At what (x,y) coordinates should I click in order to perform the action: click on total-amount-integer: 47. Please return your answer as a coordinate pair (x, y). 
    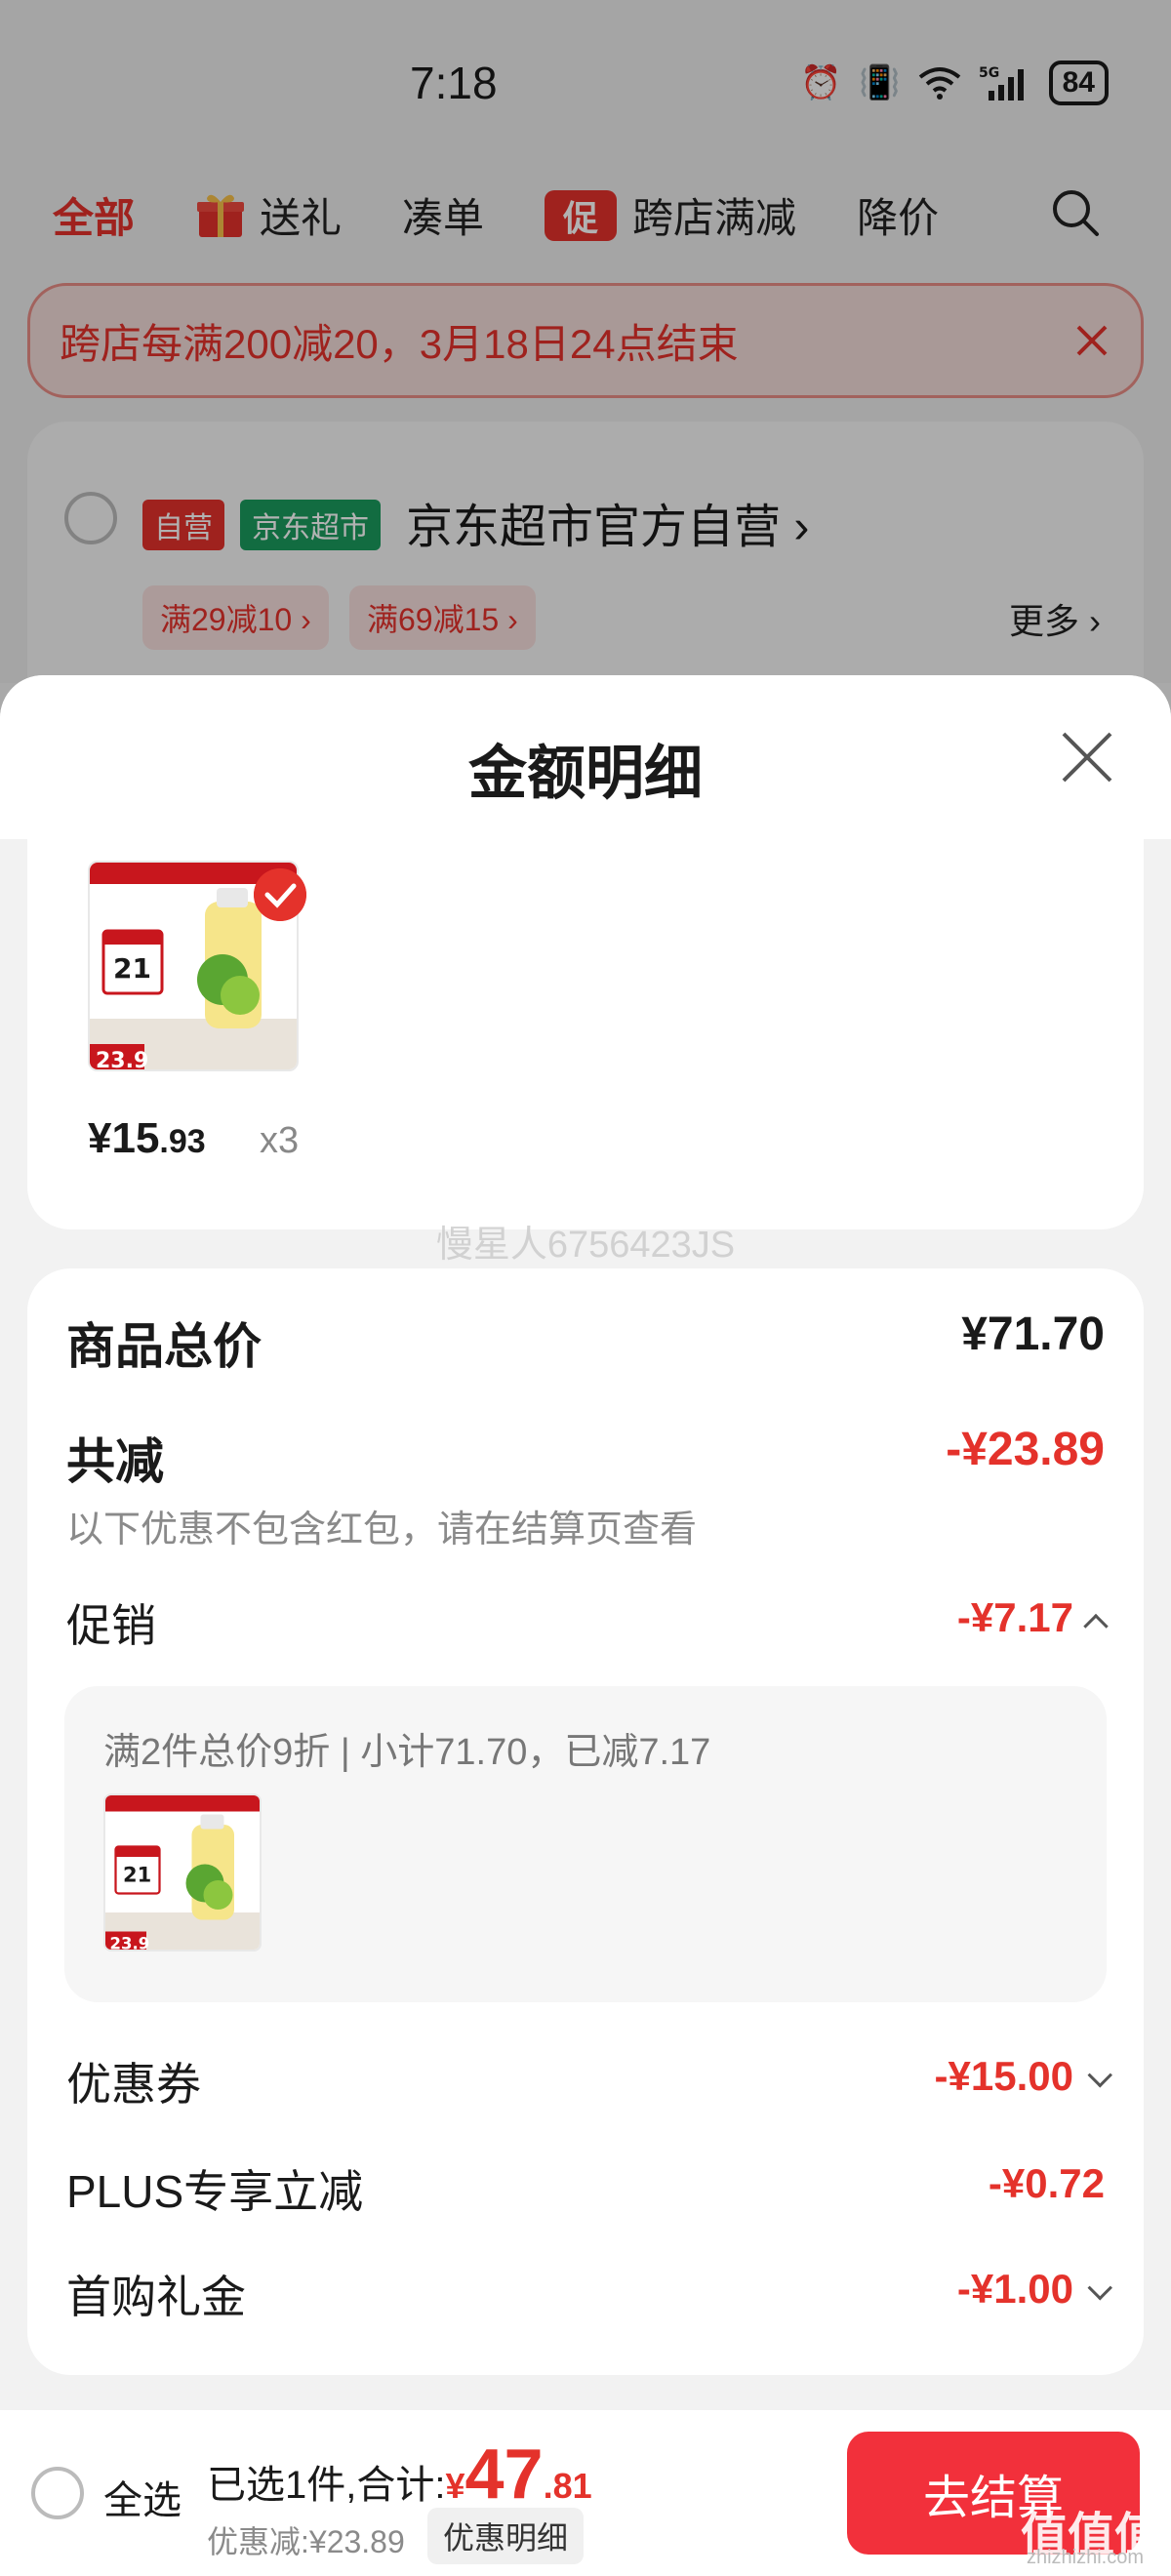
    Looking at the image, I should click on (504, 2474).